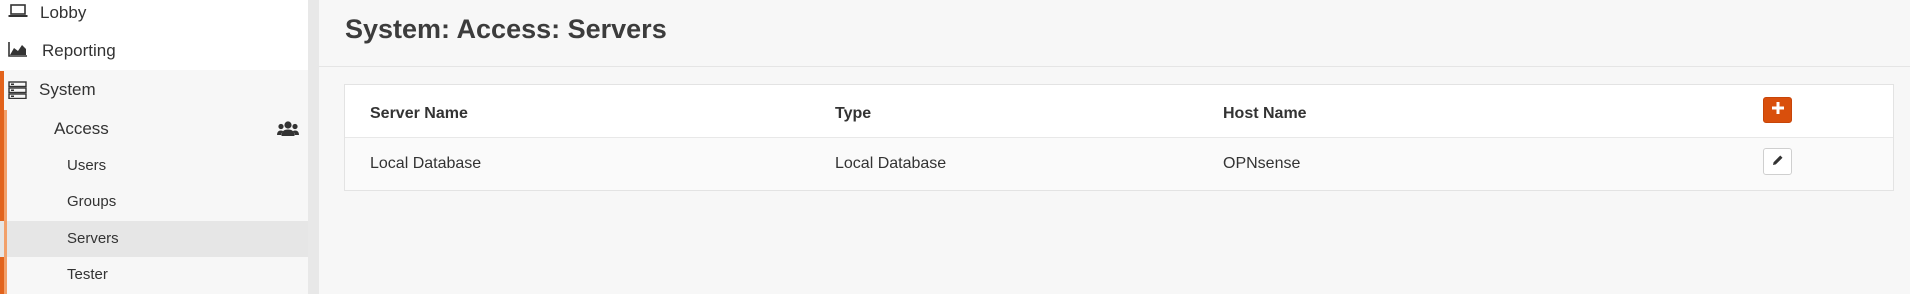  What do you see at coordinates (1265, 113) in the screenshot?
I see `column-header-host-name: Host Name` at bounding box center [1265, 113].